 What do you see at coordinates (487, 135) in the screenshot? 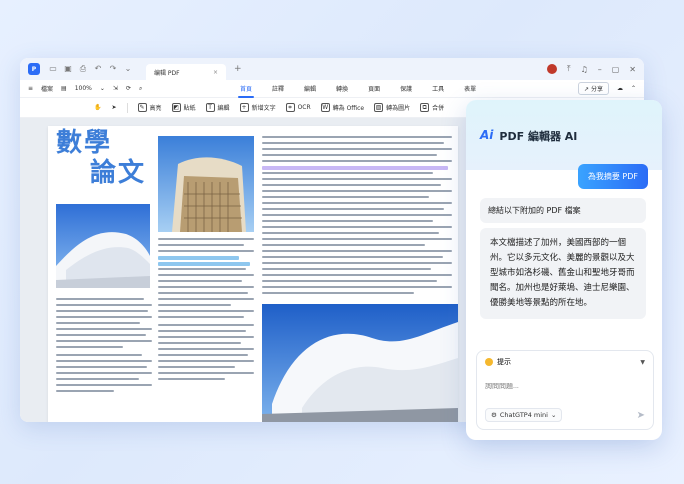
I see `ai-logo-icon: Ai` at bounding box center [487, 135].